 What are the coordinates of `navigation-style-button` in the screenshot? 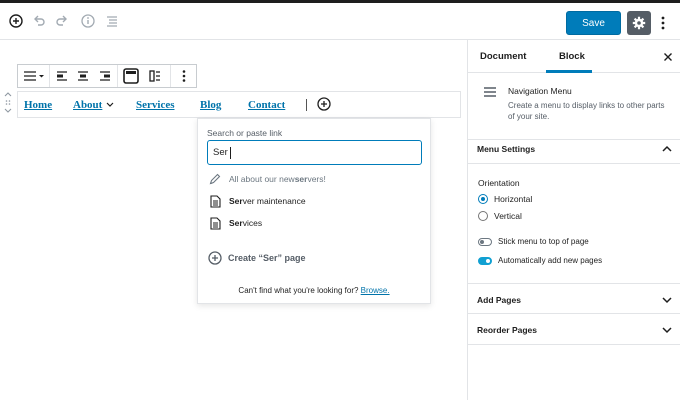 It's located at (131, 76).